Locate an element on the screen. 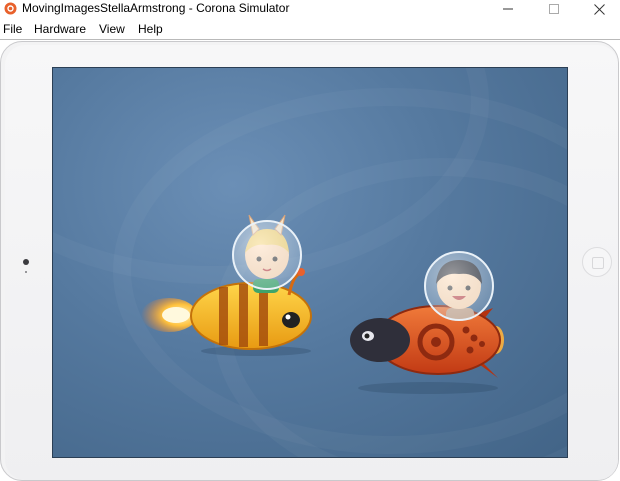  menu-hardware: Hardware is located at coordinates (60, 29).